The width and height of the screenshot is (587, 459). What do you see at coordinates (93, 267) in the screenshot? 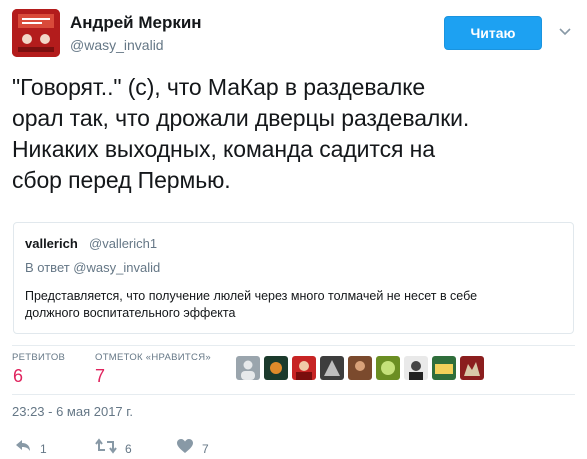
I see `quoted-reply-to: В ответ @wasy_invalid` at bounding box center [93, 267].